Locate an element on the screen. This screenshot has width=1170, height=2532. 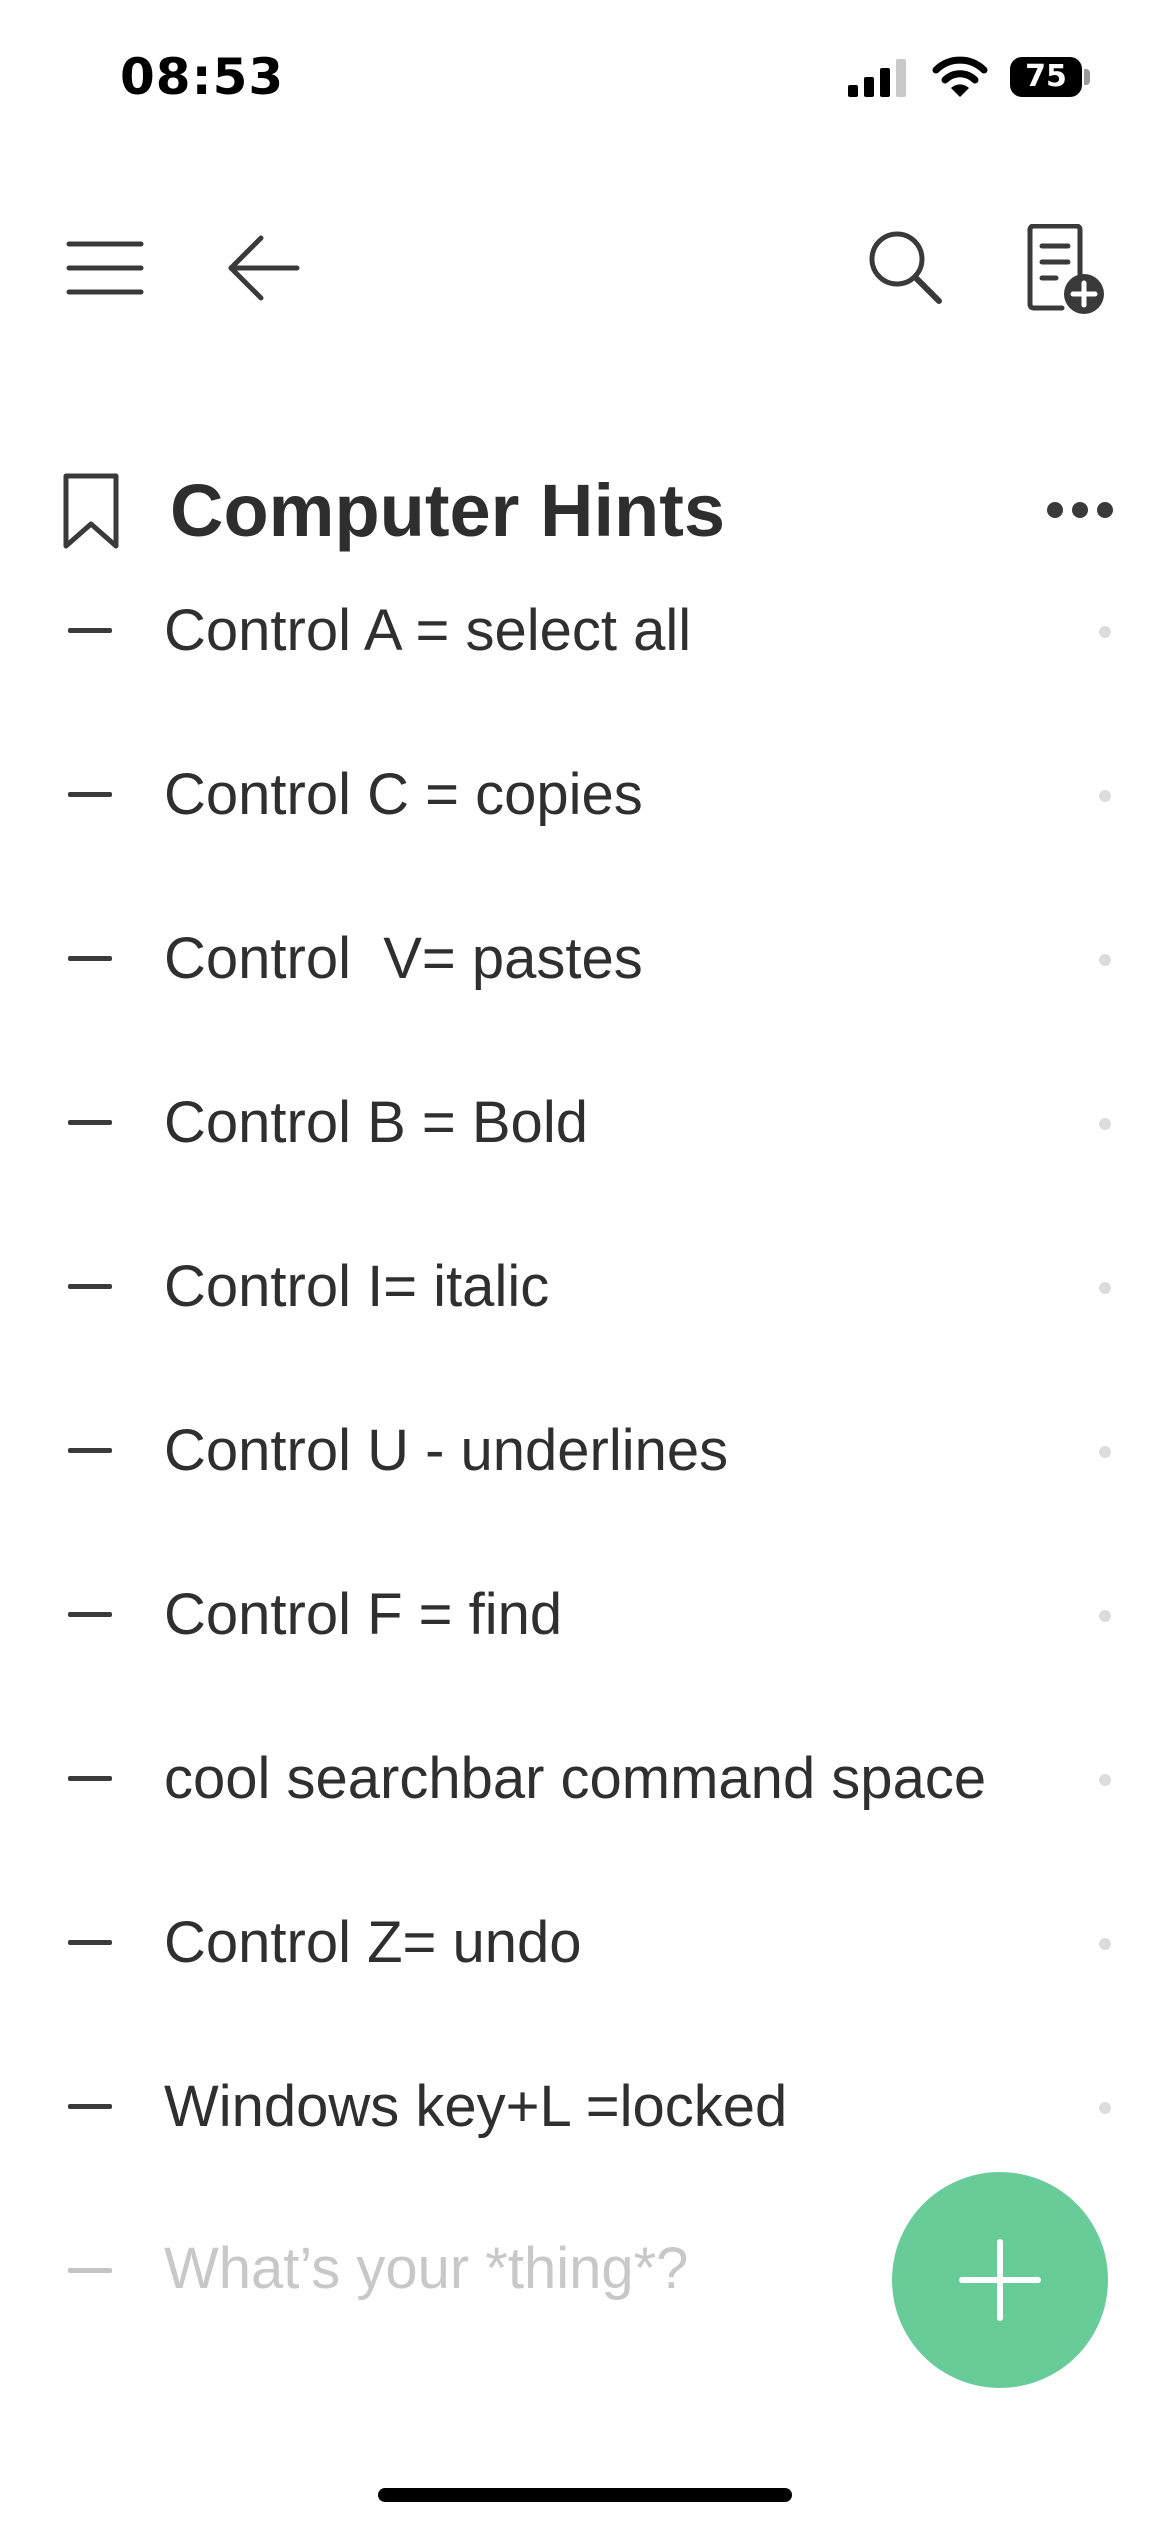
new-note-button is located at coordinates (1063, 270).